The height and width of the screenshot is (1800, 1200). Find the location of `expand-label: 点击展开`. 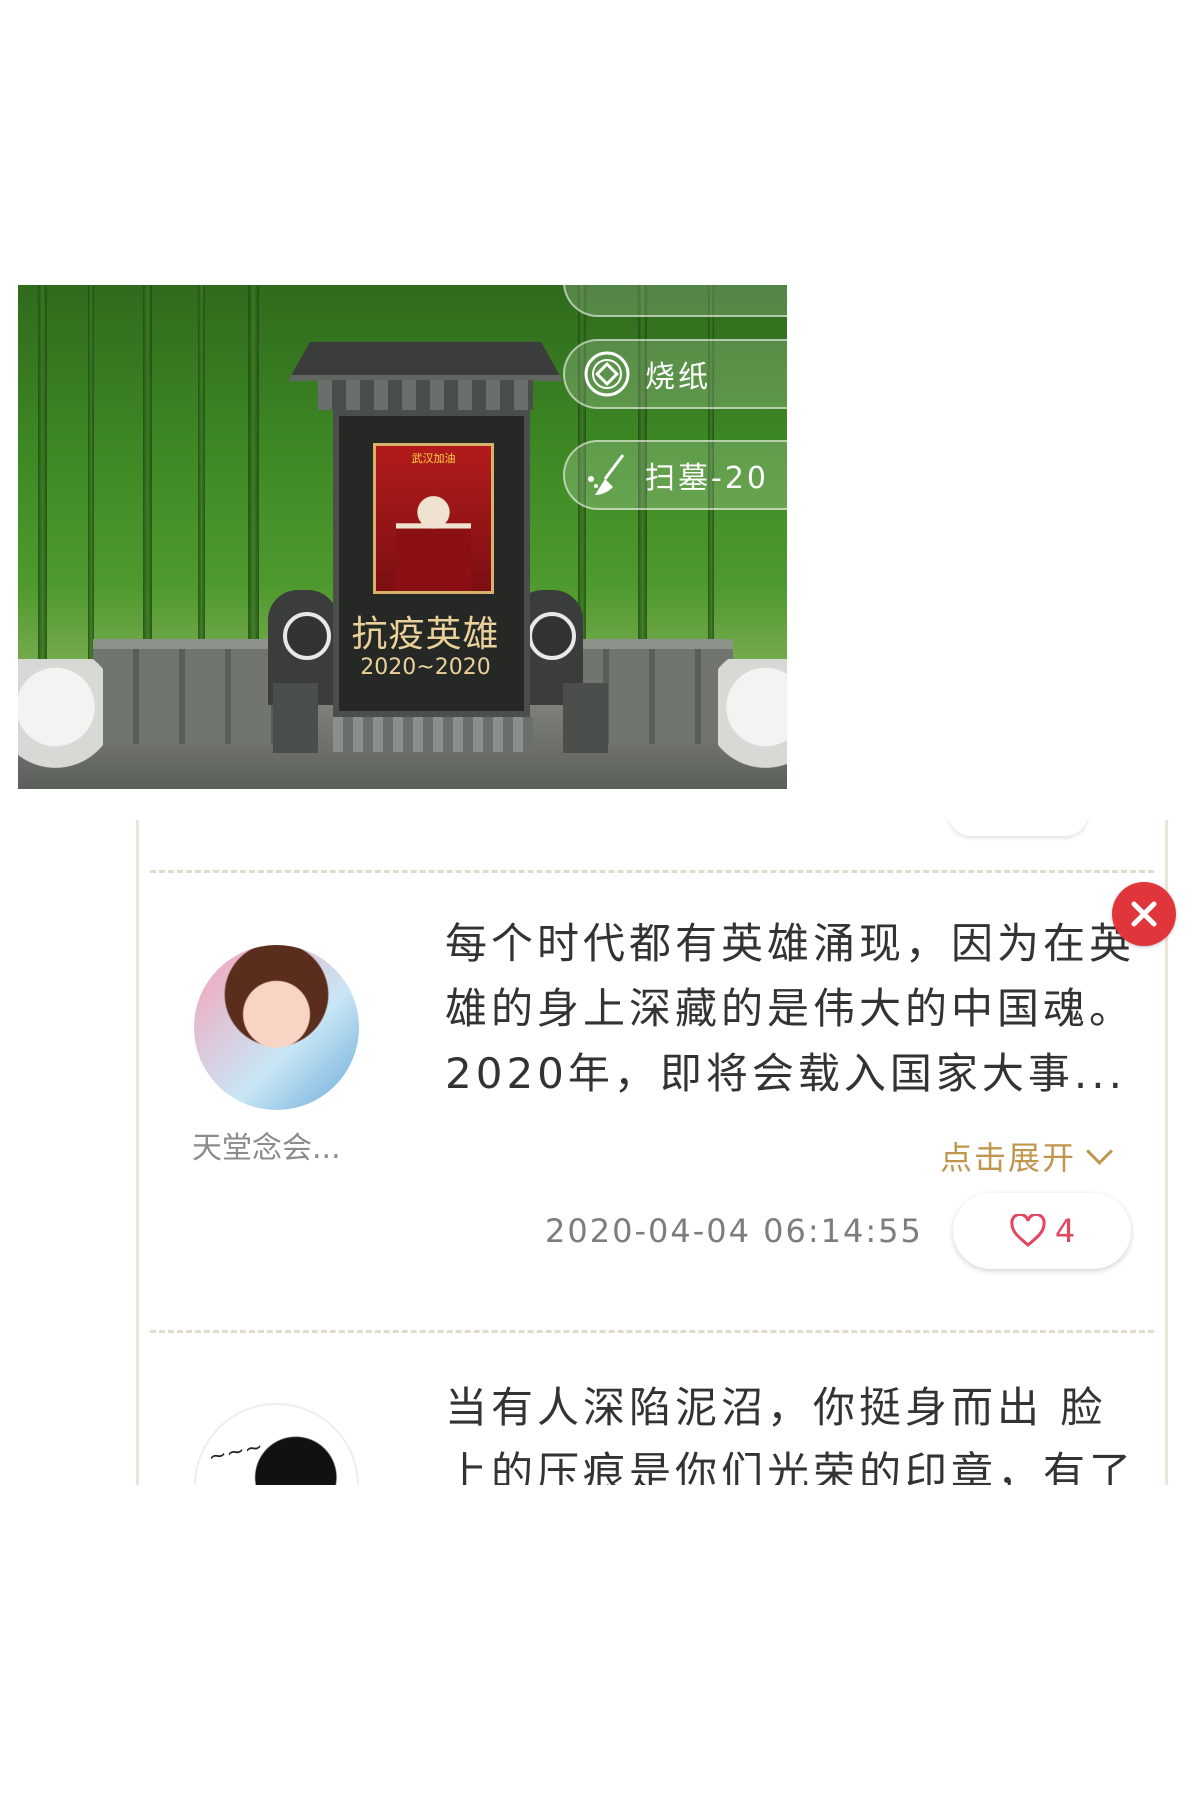

expand-label: 点击展开 is located at coordinates (1007, 1158).